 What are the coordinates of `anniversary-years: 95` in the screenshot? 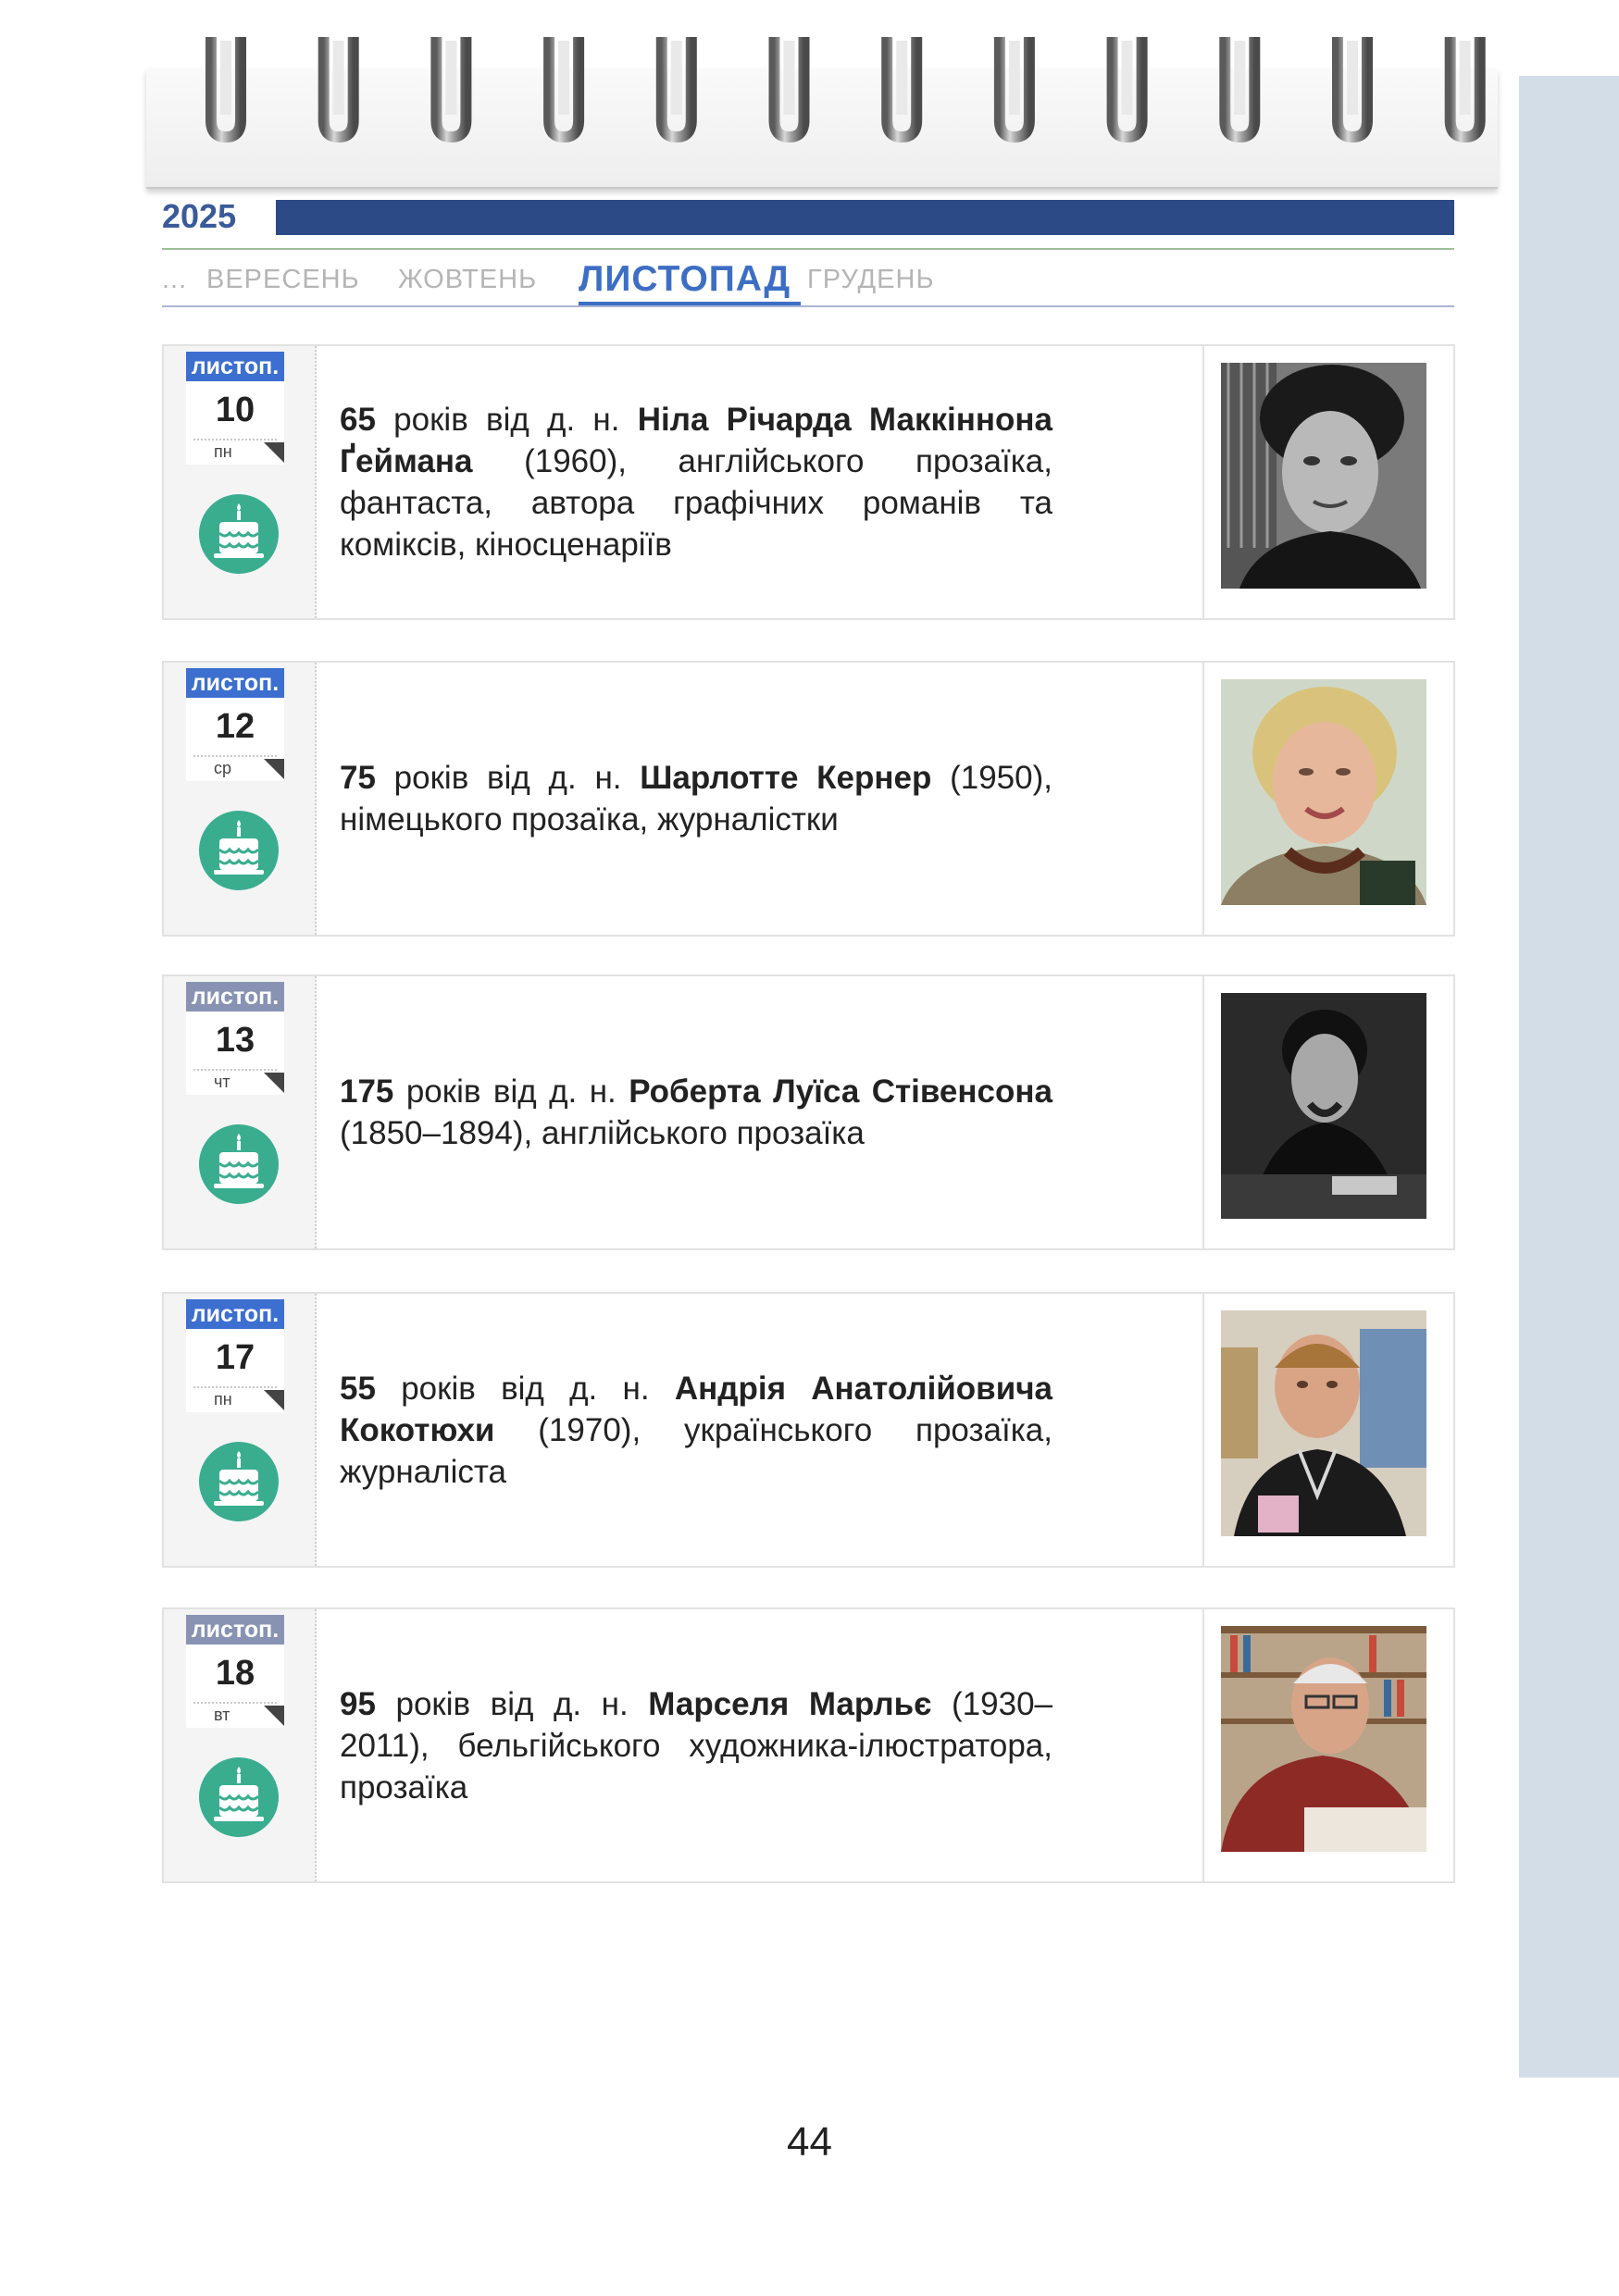 It's located at (358, 1704).